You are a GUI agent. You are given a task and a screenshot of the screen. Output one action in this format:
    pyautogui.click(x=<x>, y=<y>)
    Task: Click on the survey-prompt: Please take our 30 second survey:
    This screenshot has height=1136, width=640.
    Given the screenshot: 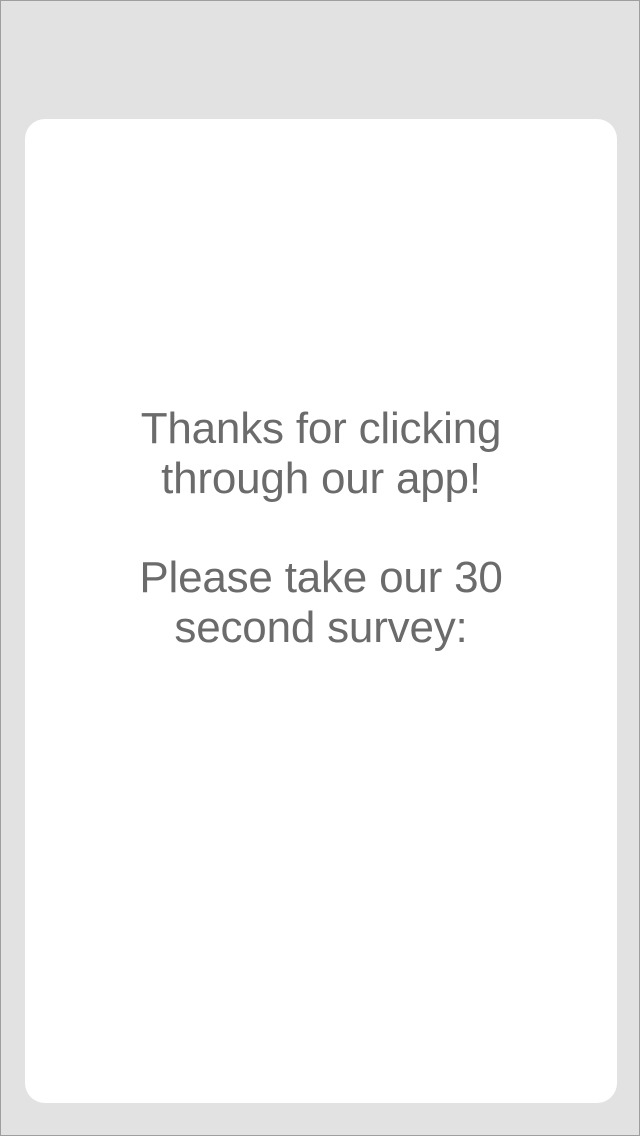 What is the action you would take?
    pyautogui.click(x=321, y=603)
    